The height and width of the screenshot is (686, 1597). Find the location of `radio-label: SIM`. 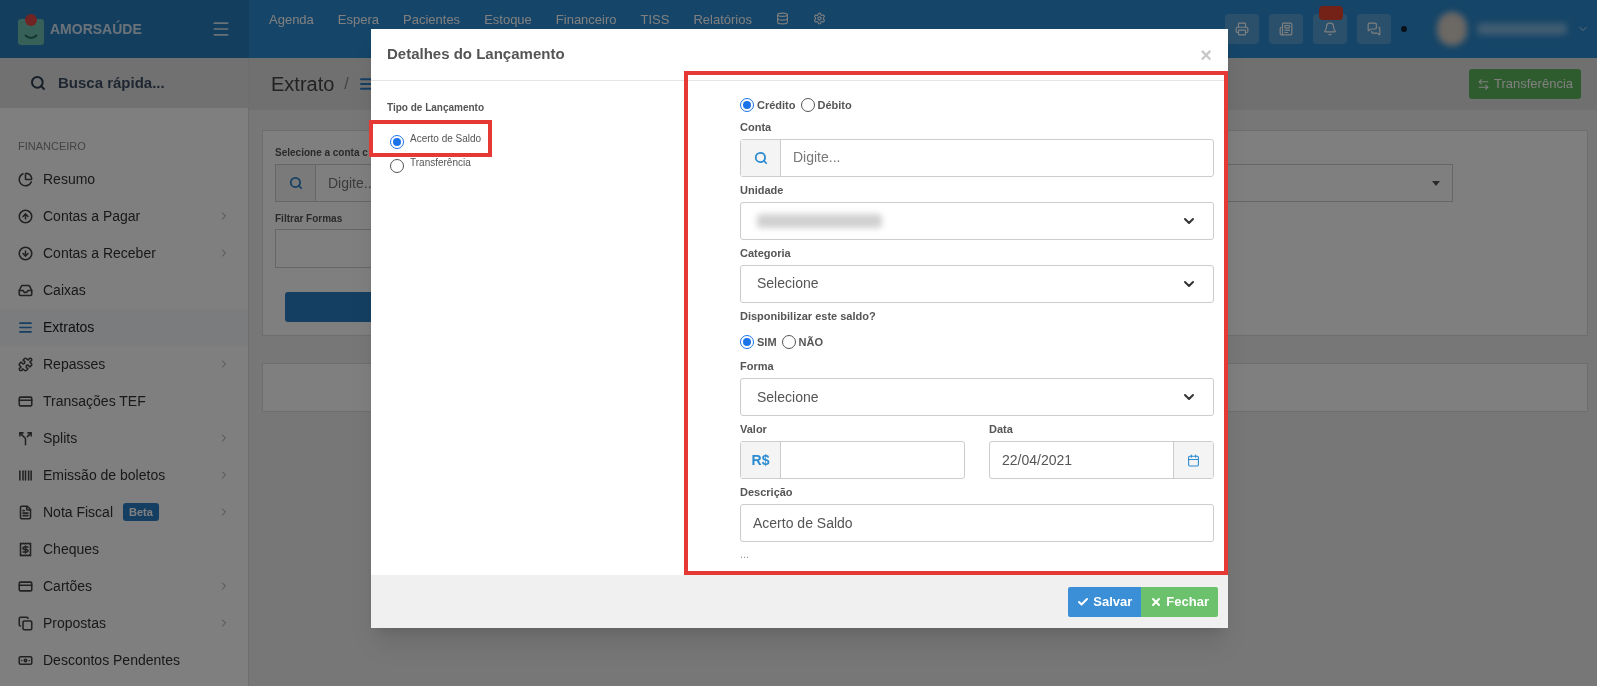

radio-label: SIM is located at coordinates (767, 342).